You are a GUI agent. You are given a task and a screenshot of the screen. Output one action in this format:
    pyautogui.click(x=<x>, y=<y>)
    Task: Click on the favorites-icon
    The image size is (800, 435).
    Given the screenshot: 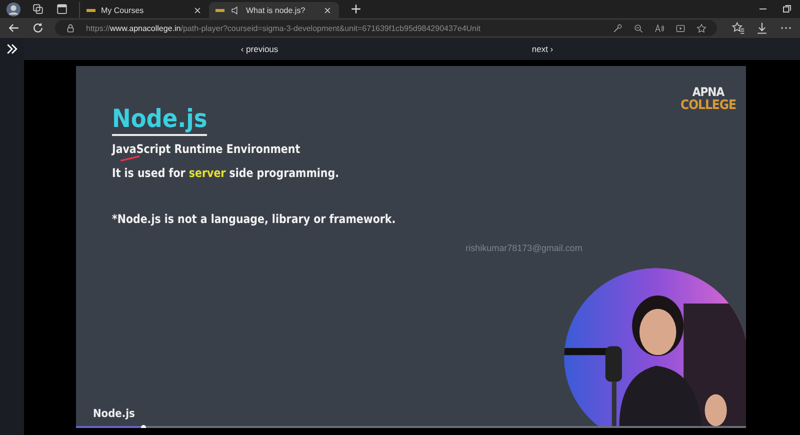 What is the action you would take?
    pyautogui.click(x=738, y=28)
    